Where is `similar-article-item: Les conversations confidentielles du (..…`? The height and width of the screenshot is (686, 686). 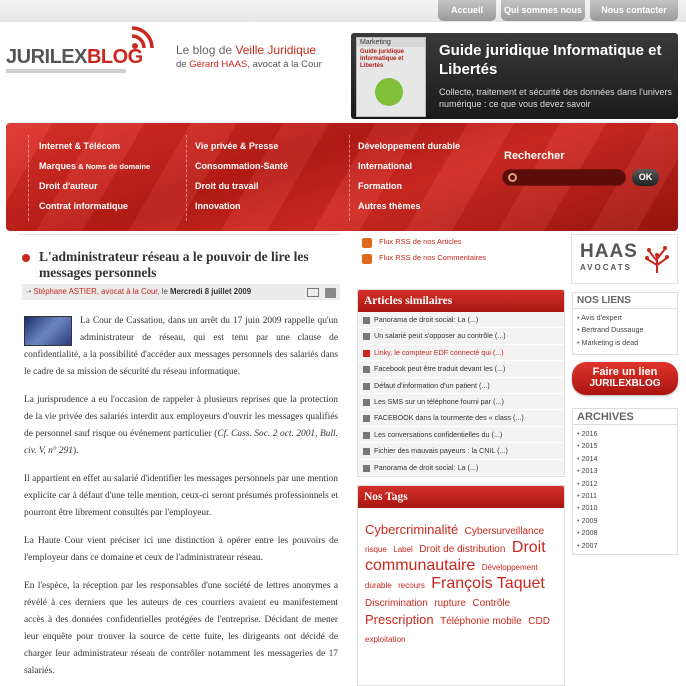 similar-article-item: Les conversations confidentielles du (..… is located at coordinates (461, 435).